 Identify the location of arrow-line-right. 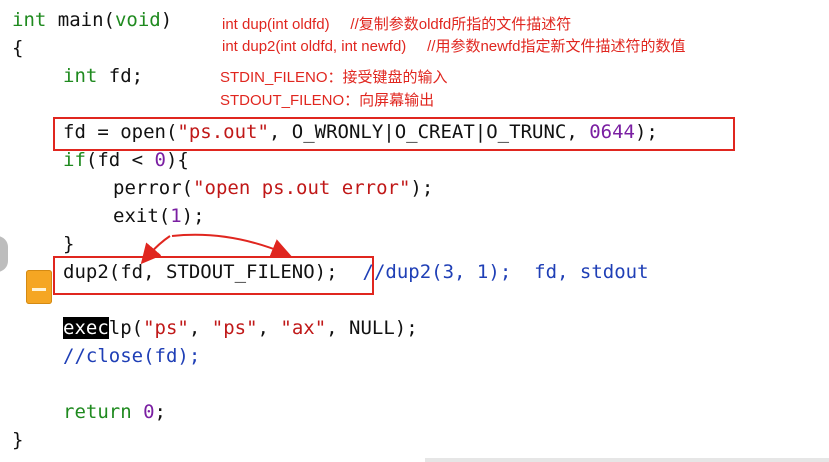
(231, 245).